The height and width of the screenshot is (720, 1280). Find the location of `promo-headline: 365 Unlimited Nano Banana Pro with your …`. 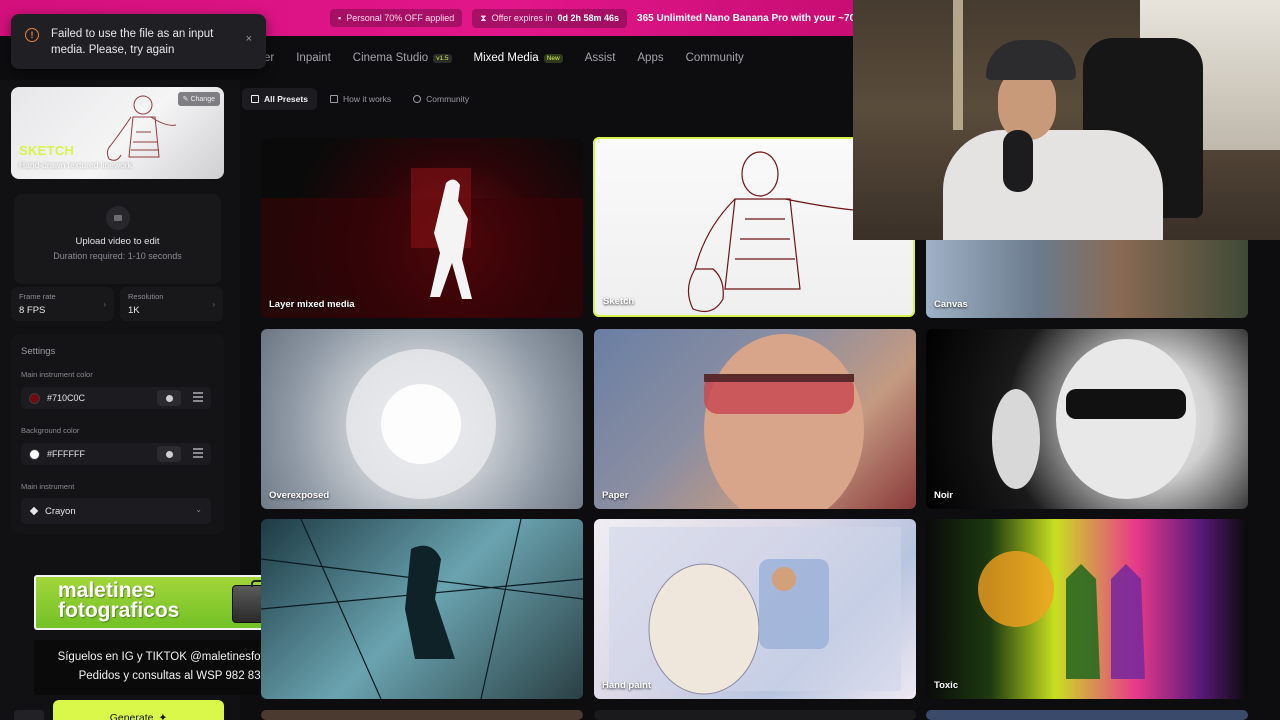

promo-headline: 365 Unlimited Nano Banana Pro with your … is located at coordinates (745, 18).